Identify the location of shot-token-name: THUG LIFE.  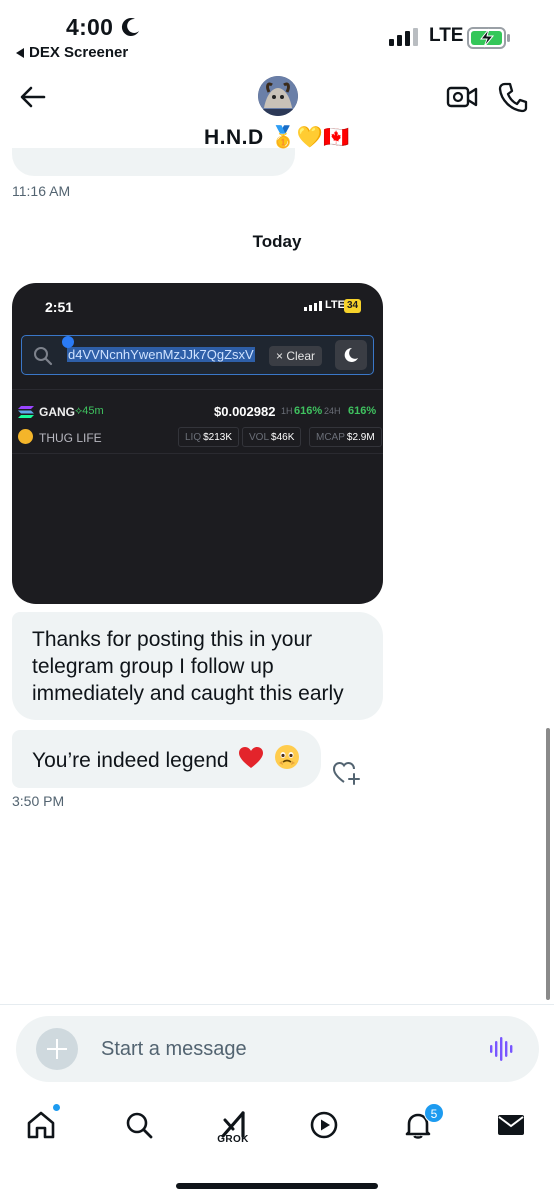
(70, 438).